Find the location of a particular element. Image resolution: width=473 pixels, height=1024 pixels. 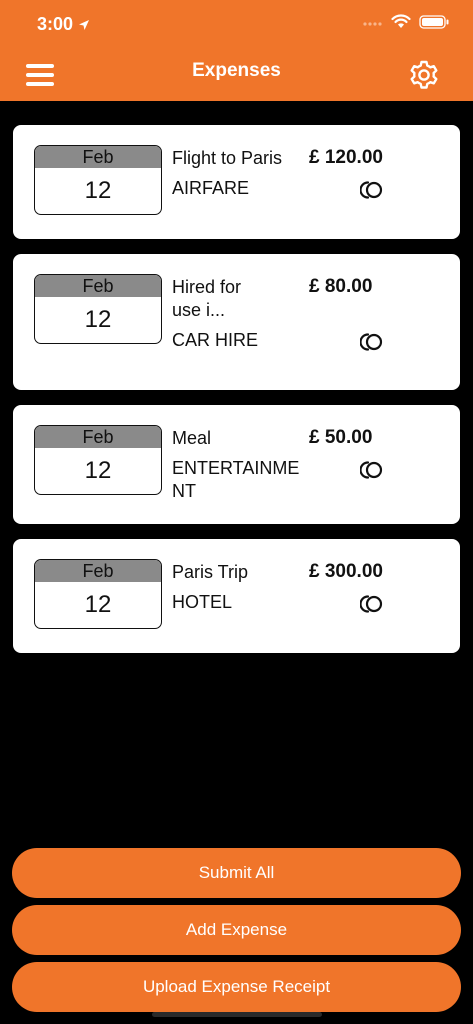

expense-card: Feb 12 Flight to Paris AIRFARE £ 120.00 is located at coordinates (236, 182).